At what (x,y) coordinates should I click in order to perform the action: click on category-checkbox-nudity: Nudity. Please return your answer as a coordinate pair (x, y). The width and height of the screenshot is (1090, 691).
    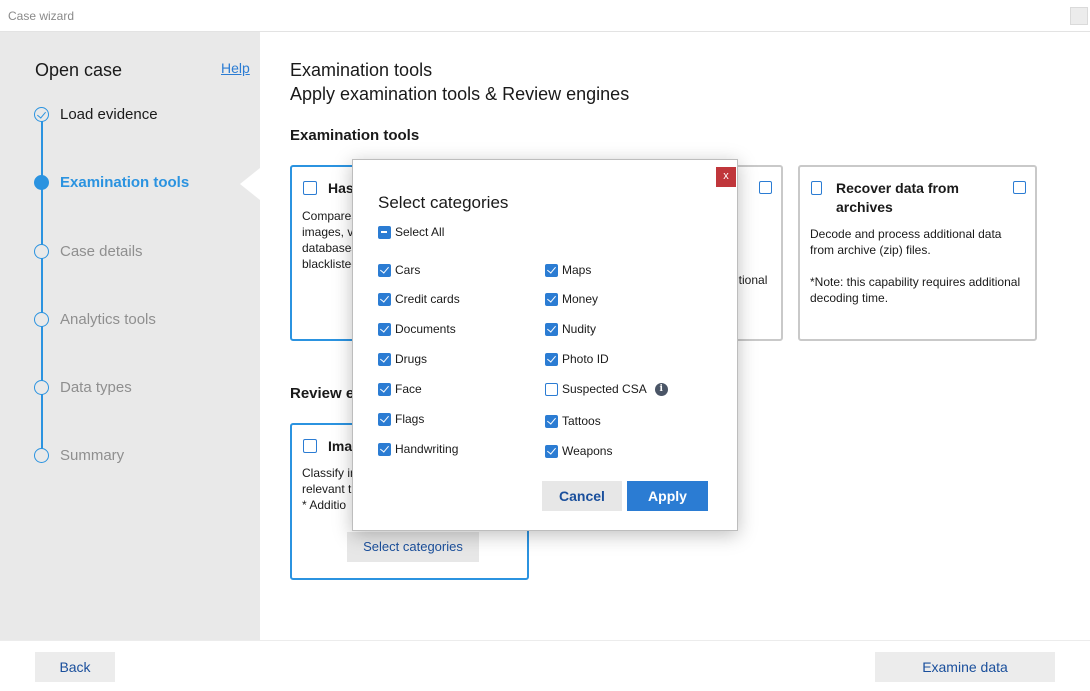
    Looking at the image, I should click on (570, 329).